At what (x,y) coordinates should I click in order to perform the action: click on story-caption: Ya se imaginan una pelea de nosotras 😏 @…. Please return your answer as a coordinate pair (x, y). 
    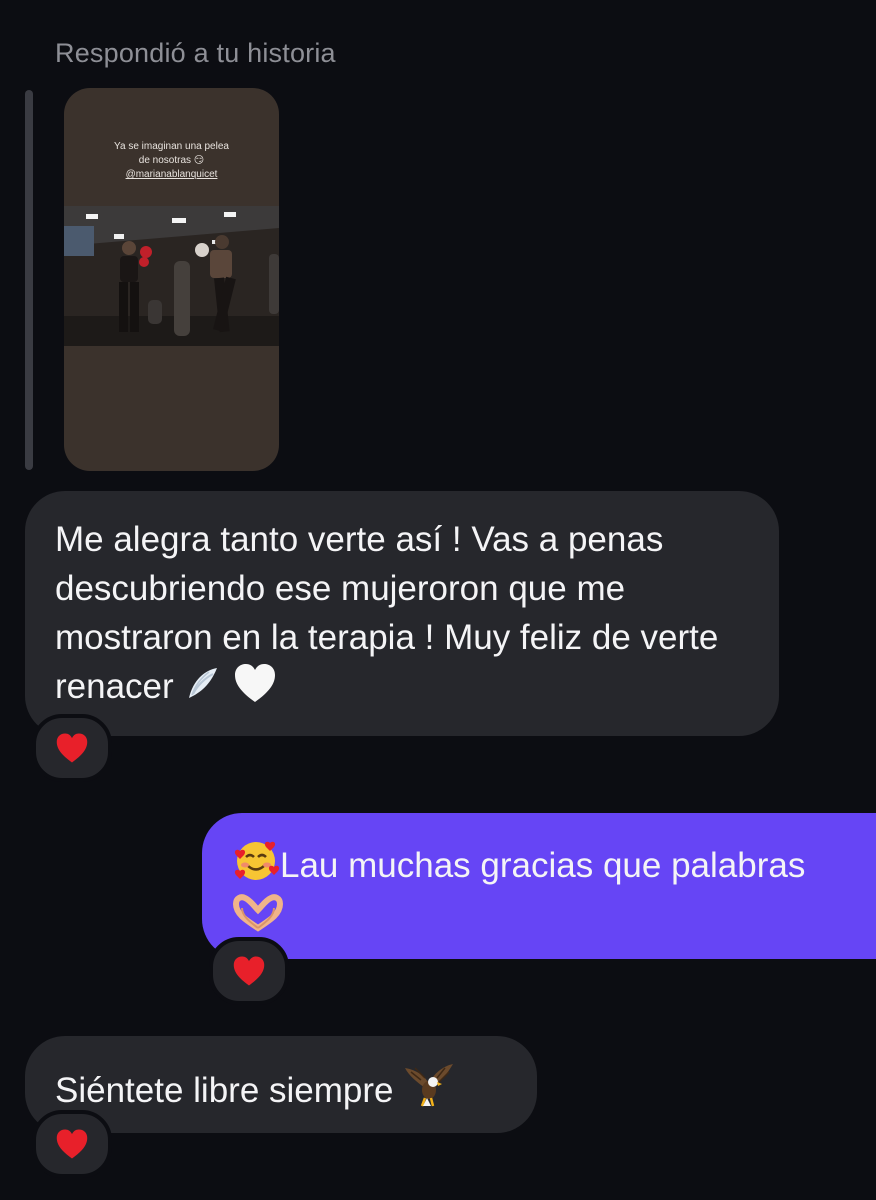
    Looking at the image, I should click on (171, 161).